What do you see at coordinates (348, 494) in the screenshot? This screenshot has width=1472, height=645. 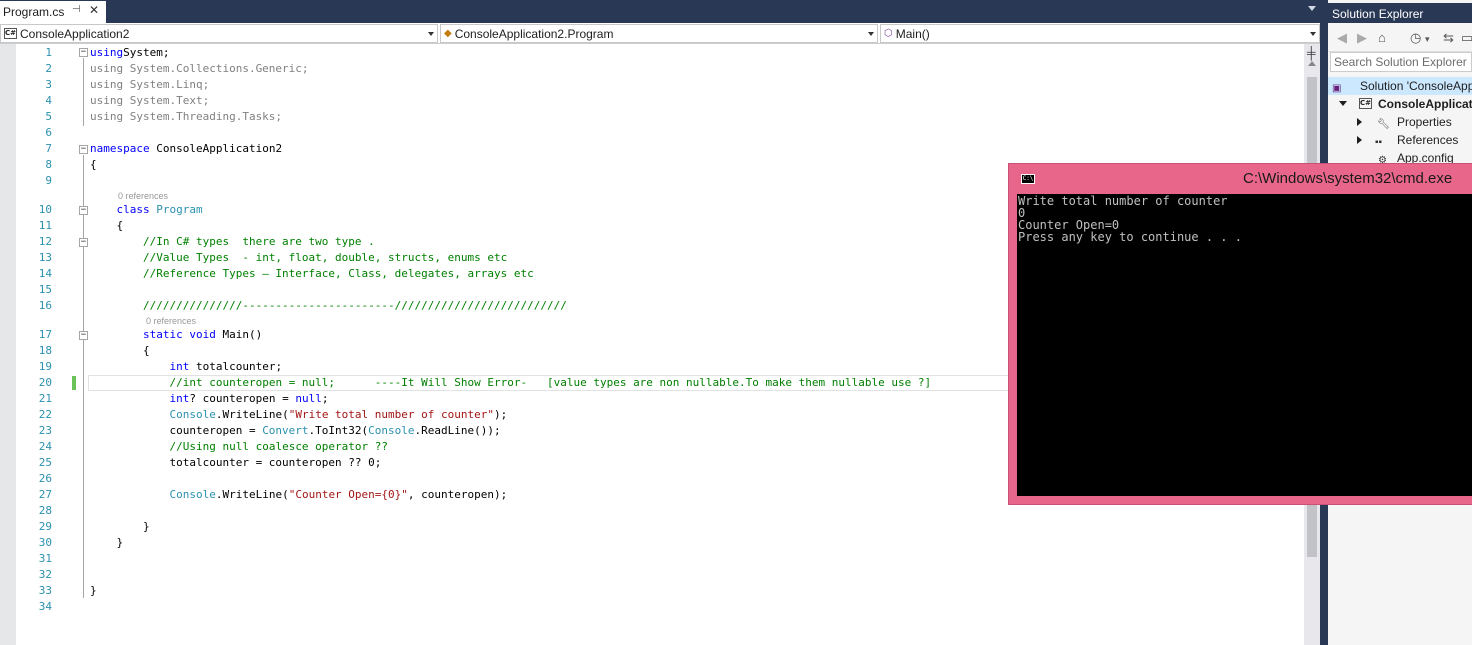 I see `code-token: "Counter Open={0}"` at bounding box center [348, 494].